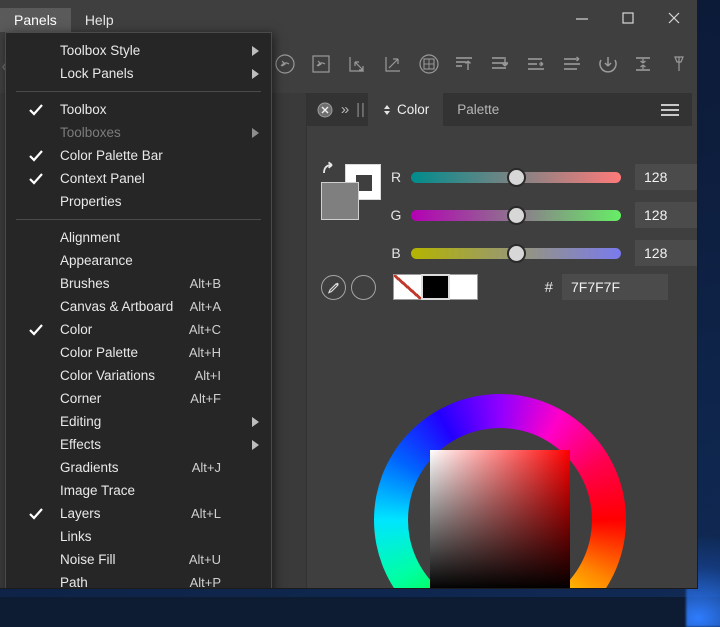 The height and width of the screenshot is (627, 720). Describe the element at coordinates (91, 201) in the screenshot. I see `menu-item-properties-label: Properties` at that location.